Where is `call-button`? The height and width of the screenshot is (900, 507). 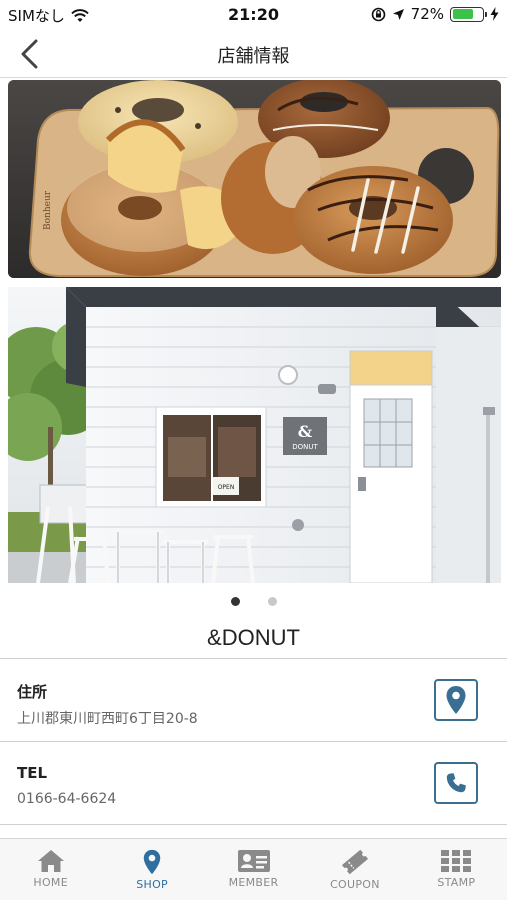 call-button is located at coordinates (456, 783).